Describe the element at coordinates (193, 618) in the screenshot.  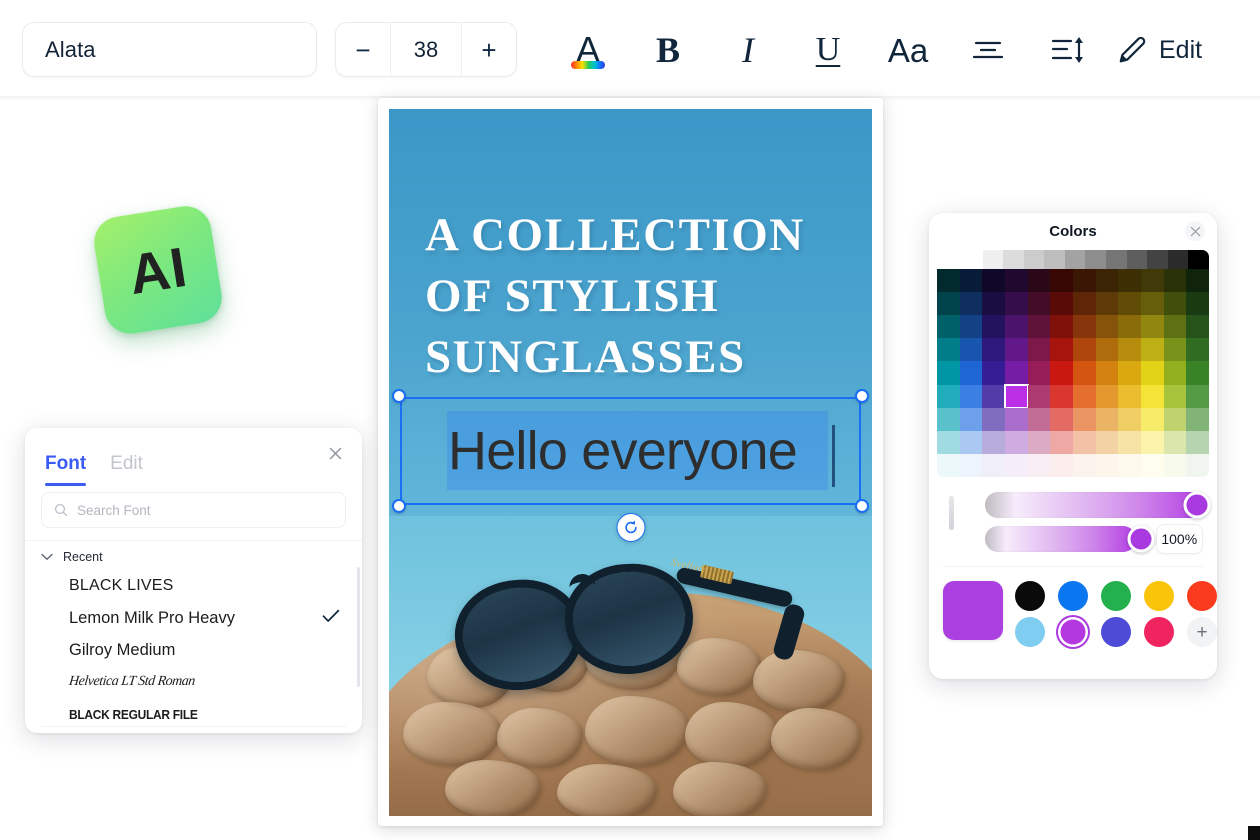
I see `font-list-item: Lemon Milk Pro Heavy` at that location.